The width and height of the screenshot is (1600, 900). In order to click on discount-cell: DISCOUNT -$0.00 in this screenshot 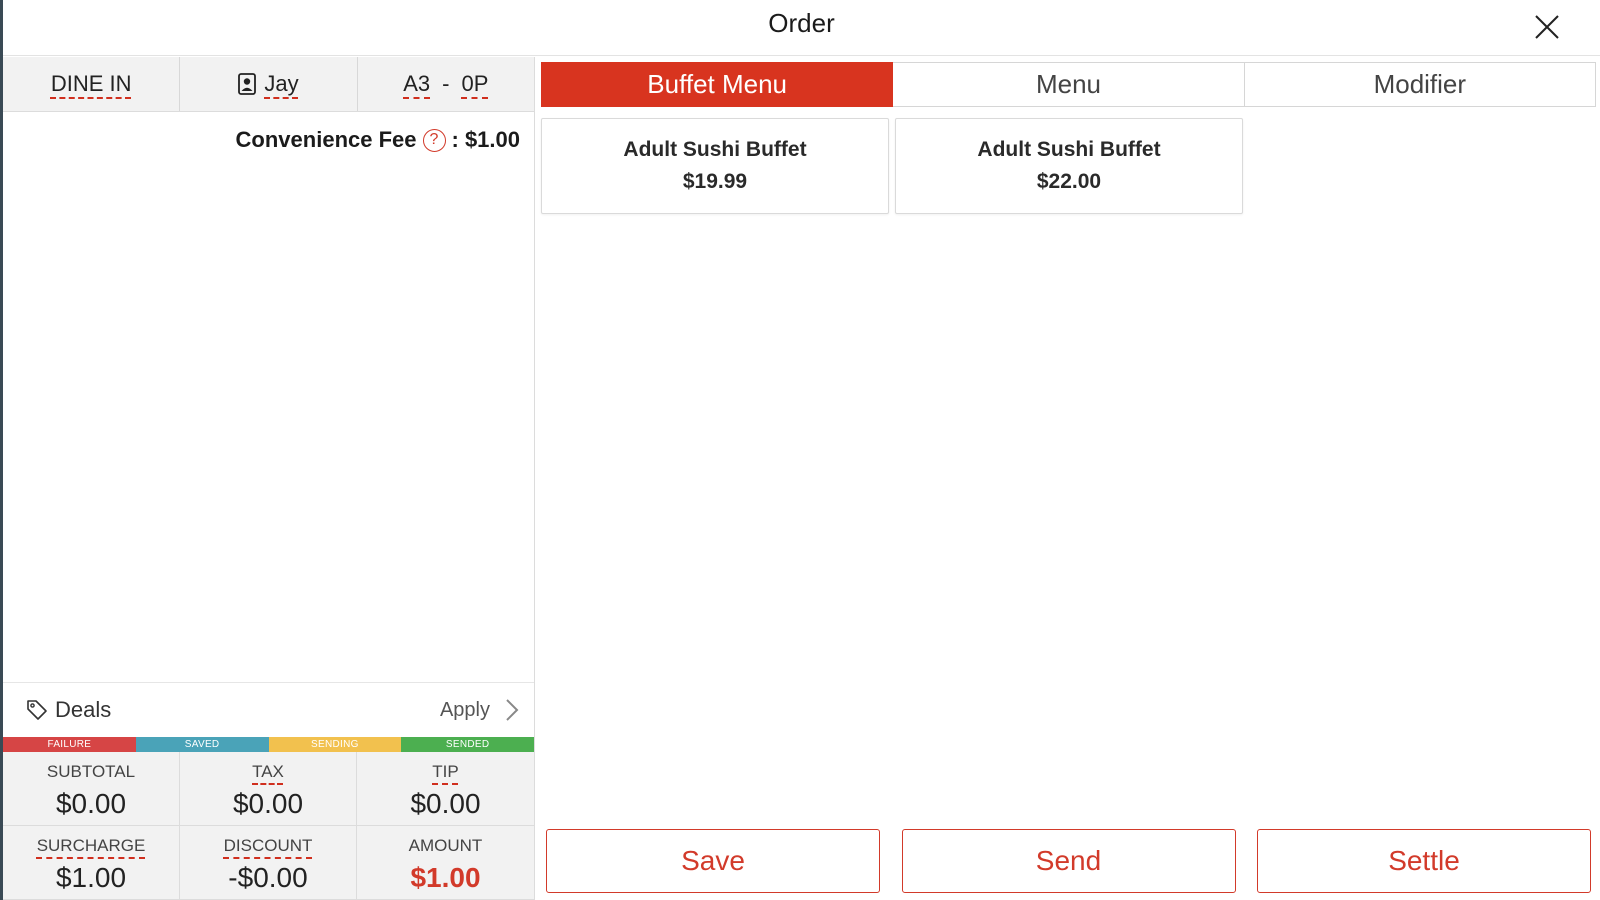, I will do `click(268, 863)`.